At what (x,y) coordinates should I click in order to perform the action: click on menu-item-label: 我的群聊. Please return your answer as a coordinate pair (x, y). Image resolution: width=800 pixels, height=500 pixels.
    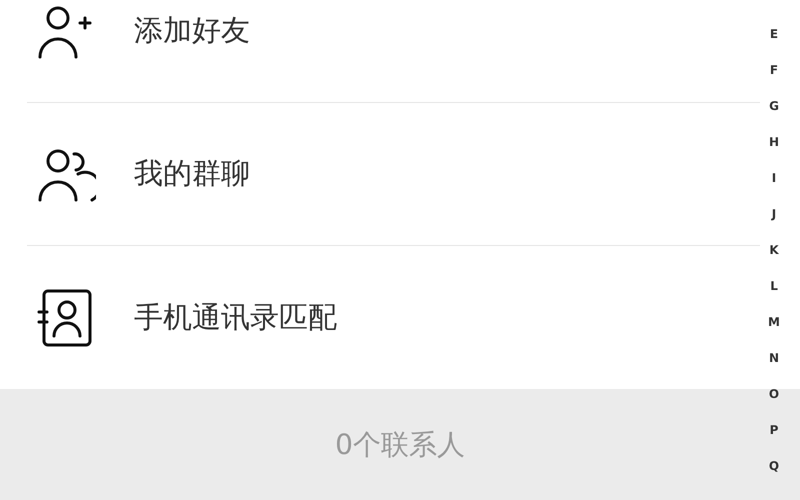
    Looking at the image, I should click on (192, 173).